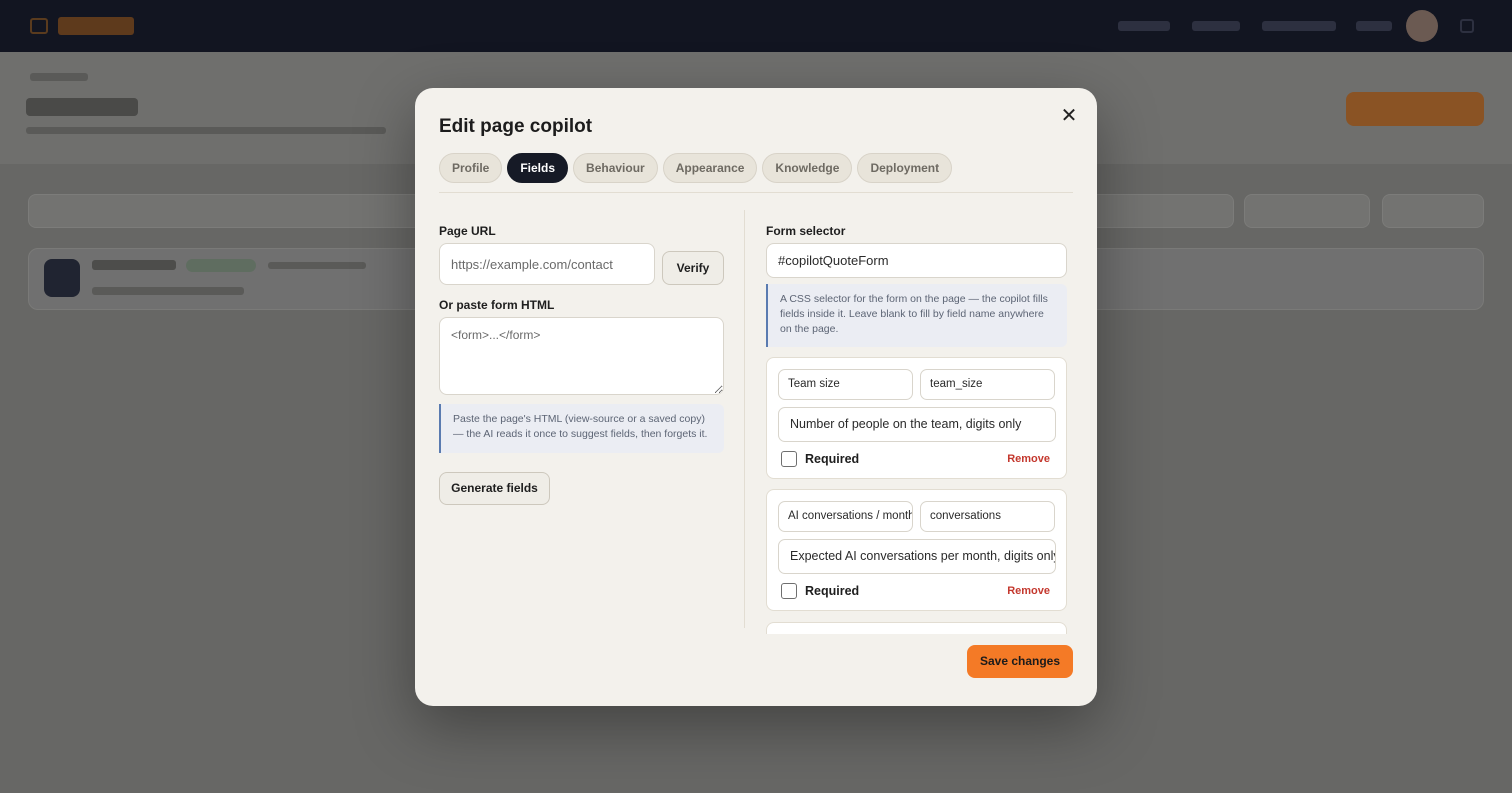 The width and height of the screenshot is (1512, 793). I want to click on field-name-input: team_size, so click(987, 384).